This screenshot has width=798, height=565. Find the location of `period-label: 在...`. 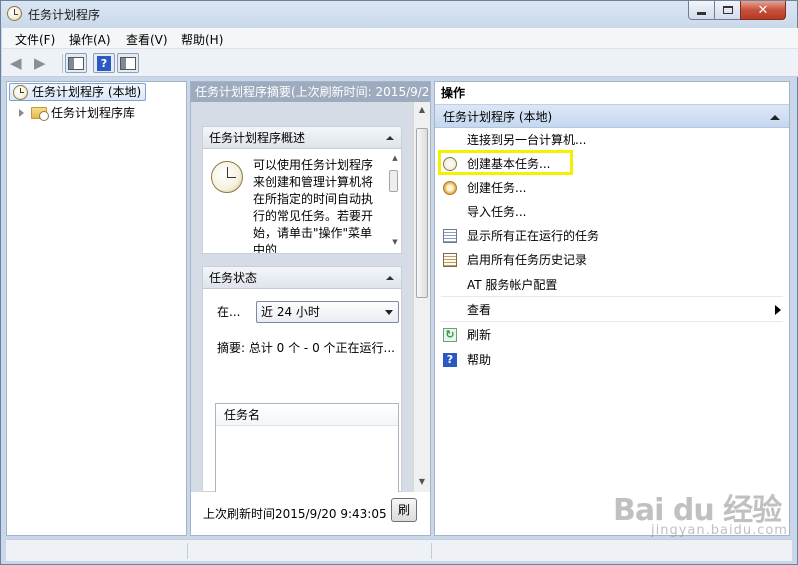

period-label: 在... is located at coordinates (229, 312).